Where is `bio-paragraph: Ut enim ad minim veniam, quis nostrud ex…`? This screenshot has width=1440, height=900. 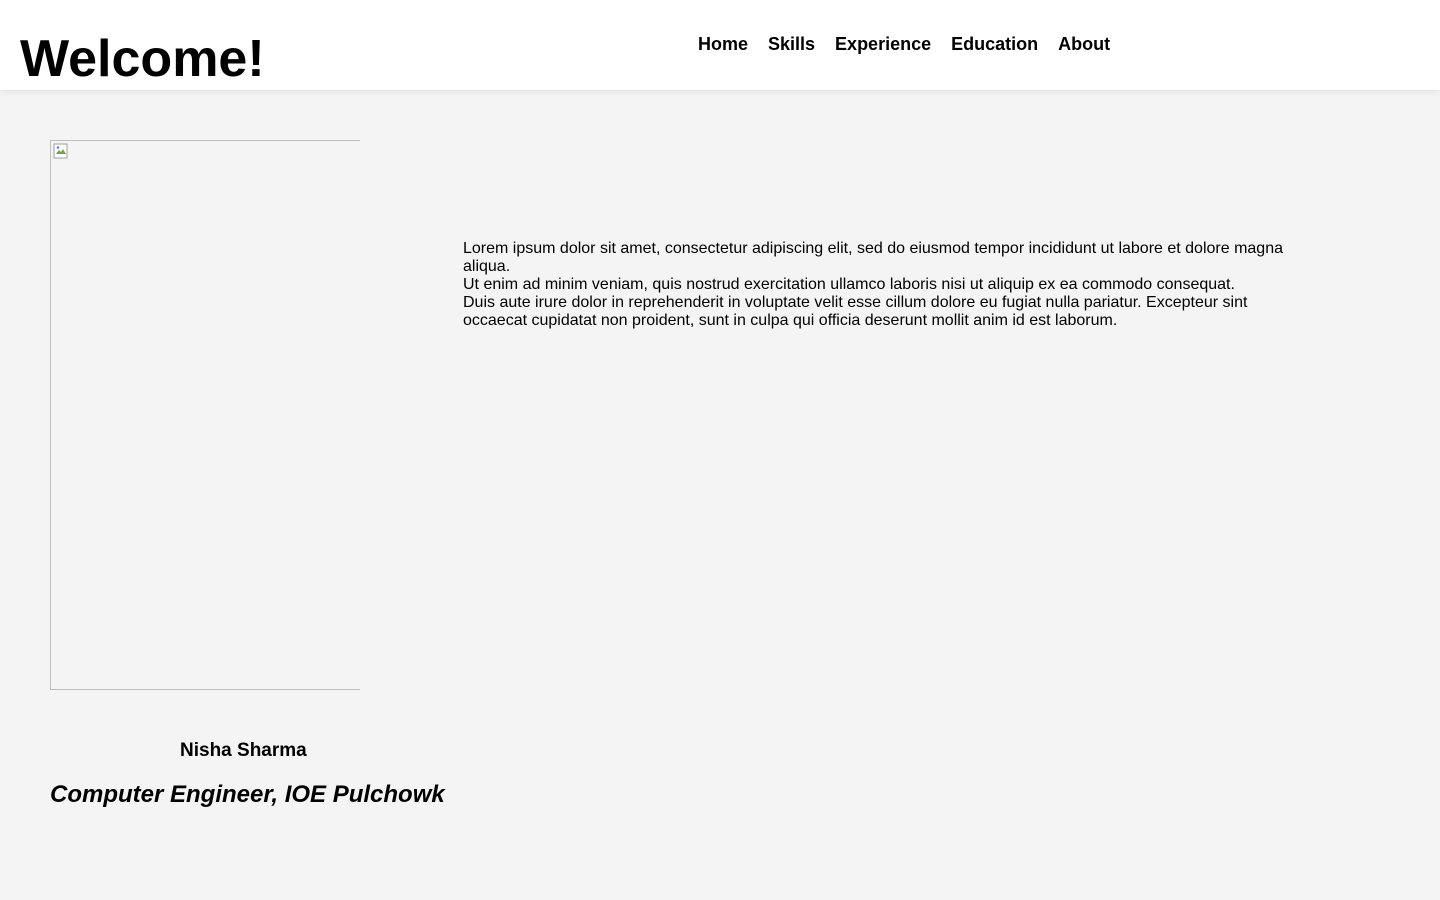 bio-paragraph: Ut enim ad minim veniam, quis nostrud ex… is located at coordinates (849, 284).